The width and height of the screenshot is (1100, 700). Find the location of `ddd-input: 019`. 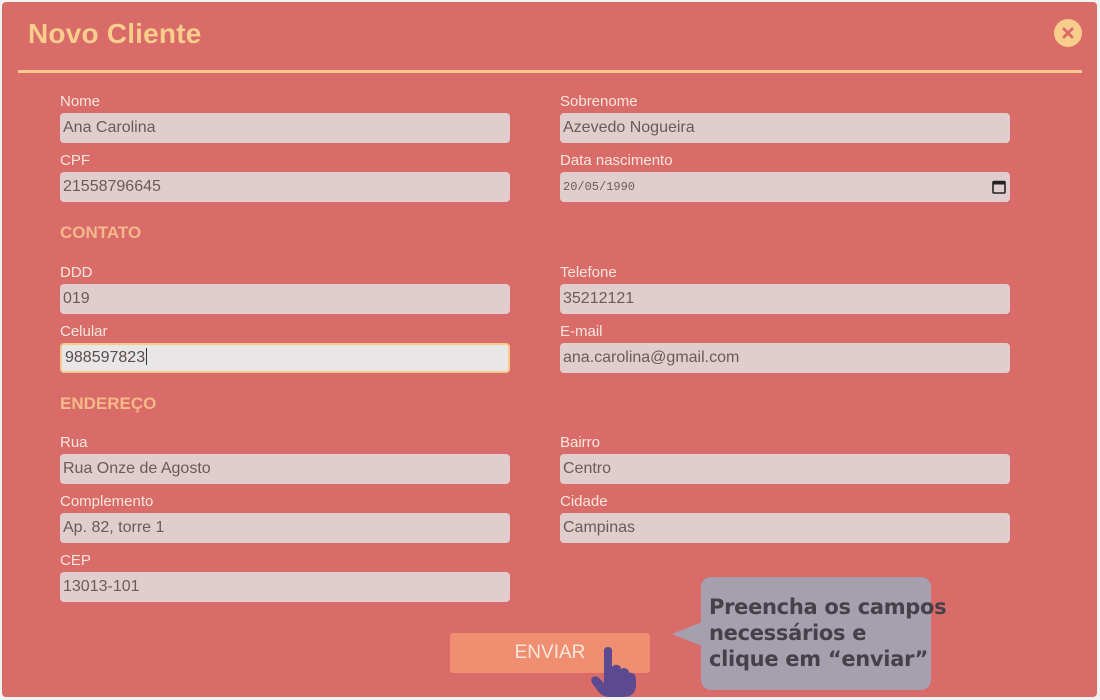

ddd-input: 019 is located at coordinates (285, 299).